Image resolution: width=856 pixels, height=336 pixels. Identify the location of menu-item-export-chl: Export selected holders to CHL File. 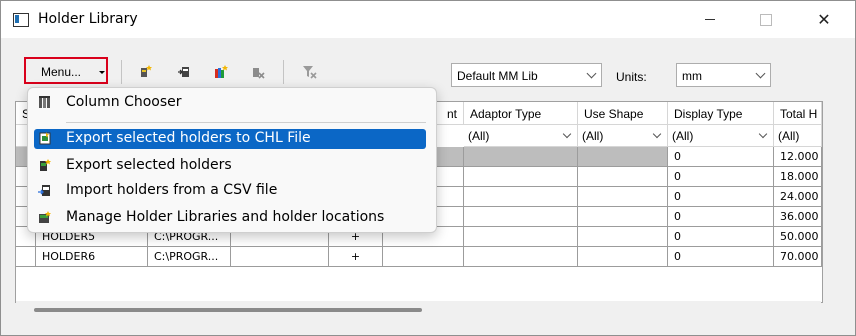
(230, 139).